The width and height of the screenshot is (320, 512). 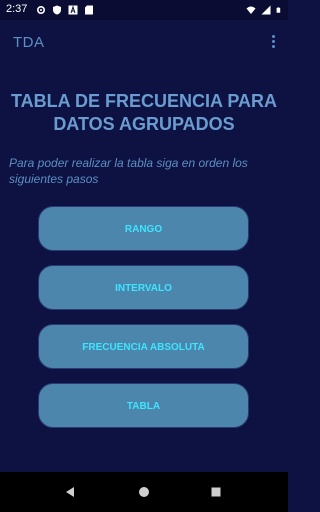 What do you see at coordinates (143, 287) in the screenshot?
I see `intervalo-button: INTERVALO` at bounding box center [143, 287].